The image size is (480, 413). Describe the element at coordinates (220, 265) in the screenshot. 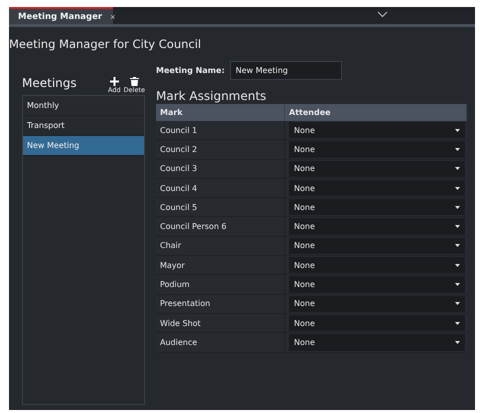

I see `table-cell: Mayor` at that location.